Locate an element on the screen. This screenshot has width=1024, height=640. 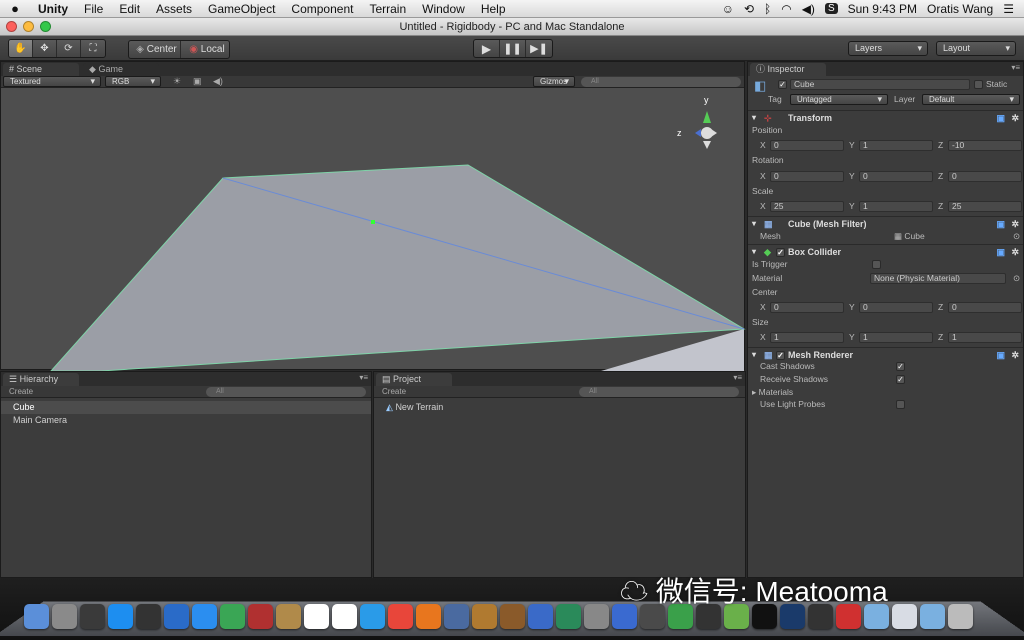
finder-icon is located at coordinates (36, 616).